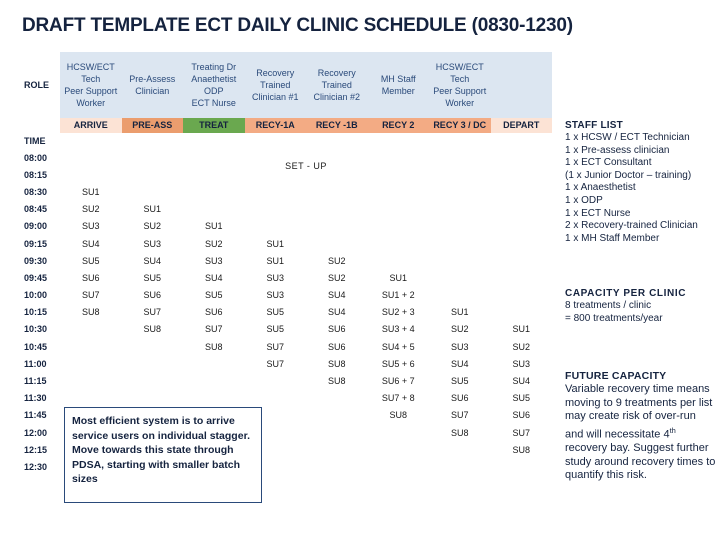 The width and height of the screenshot is (720, 540). Describe the element at coordinates (275, 97) in the screenshot. I see `role-line: Clinician #1` at that location.